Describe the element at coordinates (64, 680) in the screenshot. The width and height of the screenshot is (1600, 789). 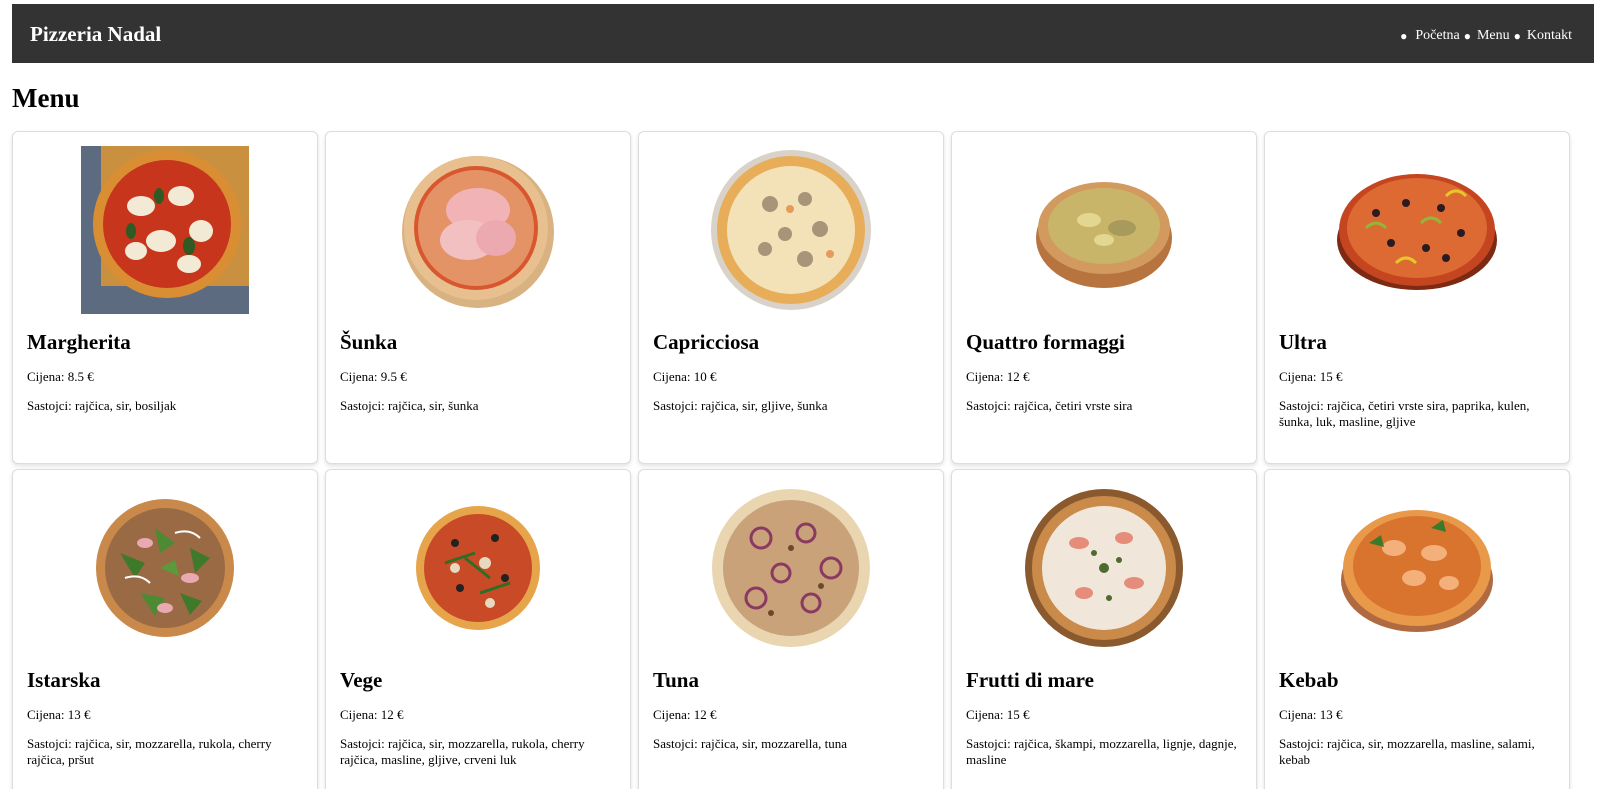
I see `pizza-name: Istarska` at that location.